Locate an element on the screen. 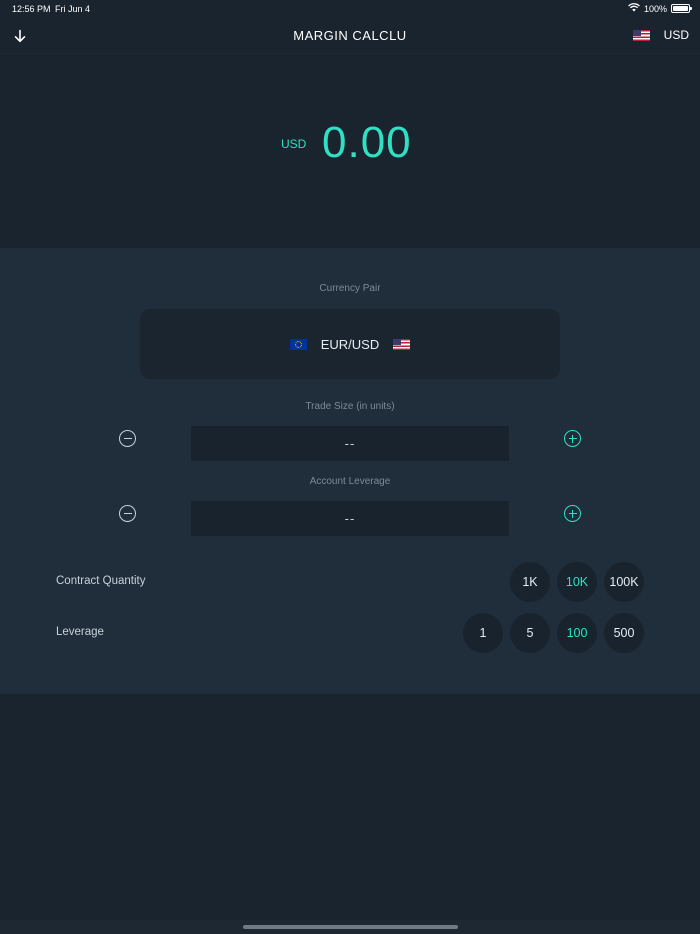  trade-size-input: -- is located at coordinates (350, 443).